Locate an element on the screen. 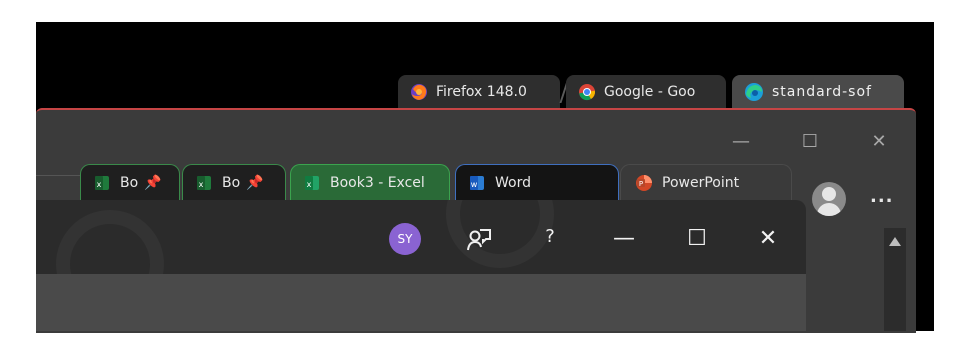  powerpoint-icon: P is located at coordinates (644, 182).